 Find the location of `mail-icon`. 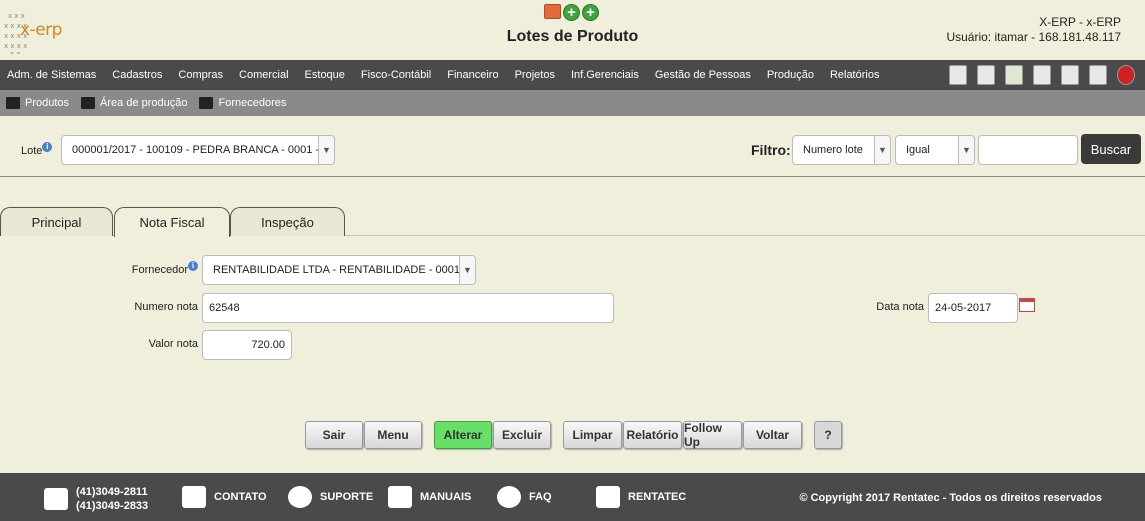

mail-icon is located at coordinates (194, 497).